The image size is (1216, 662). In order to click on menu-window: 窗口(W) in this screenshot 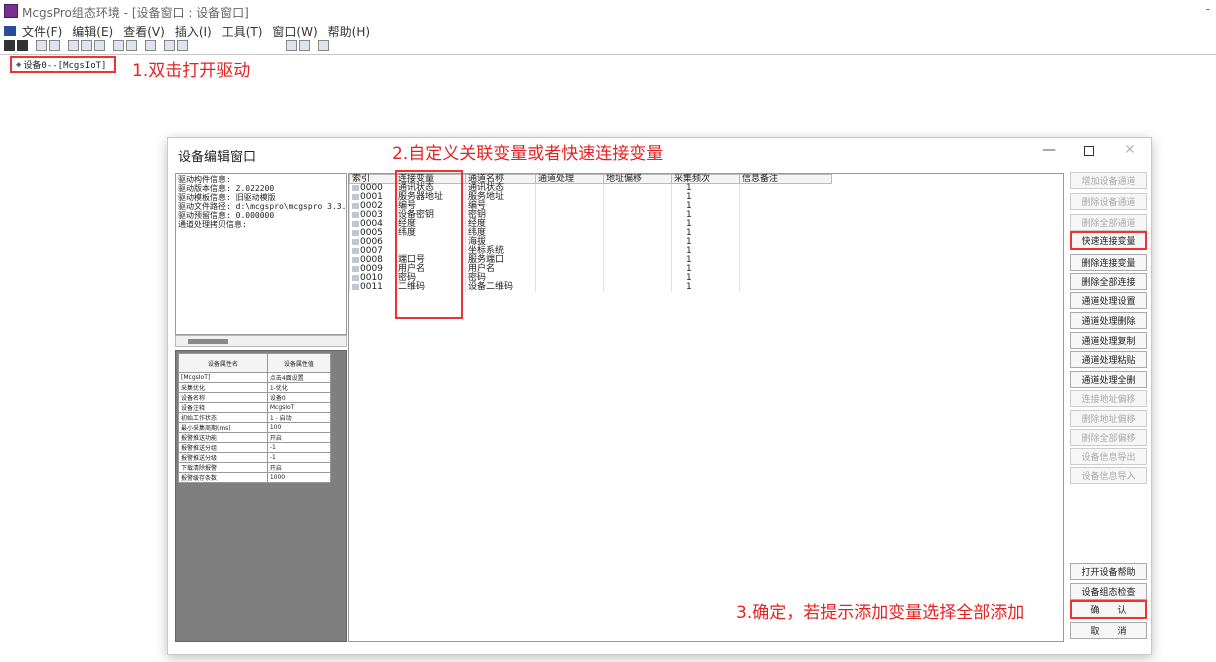, I will do `click(294, 31)`.